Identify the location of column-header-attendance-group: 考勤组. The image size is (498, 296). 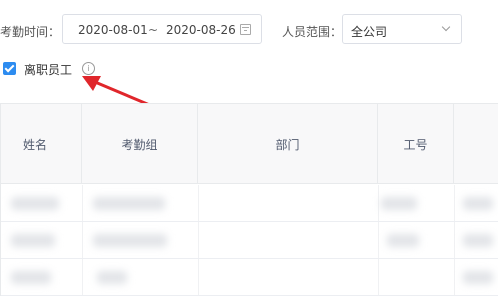
(140, 144).